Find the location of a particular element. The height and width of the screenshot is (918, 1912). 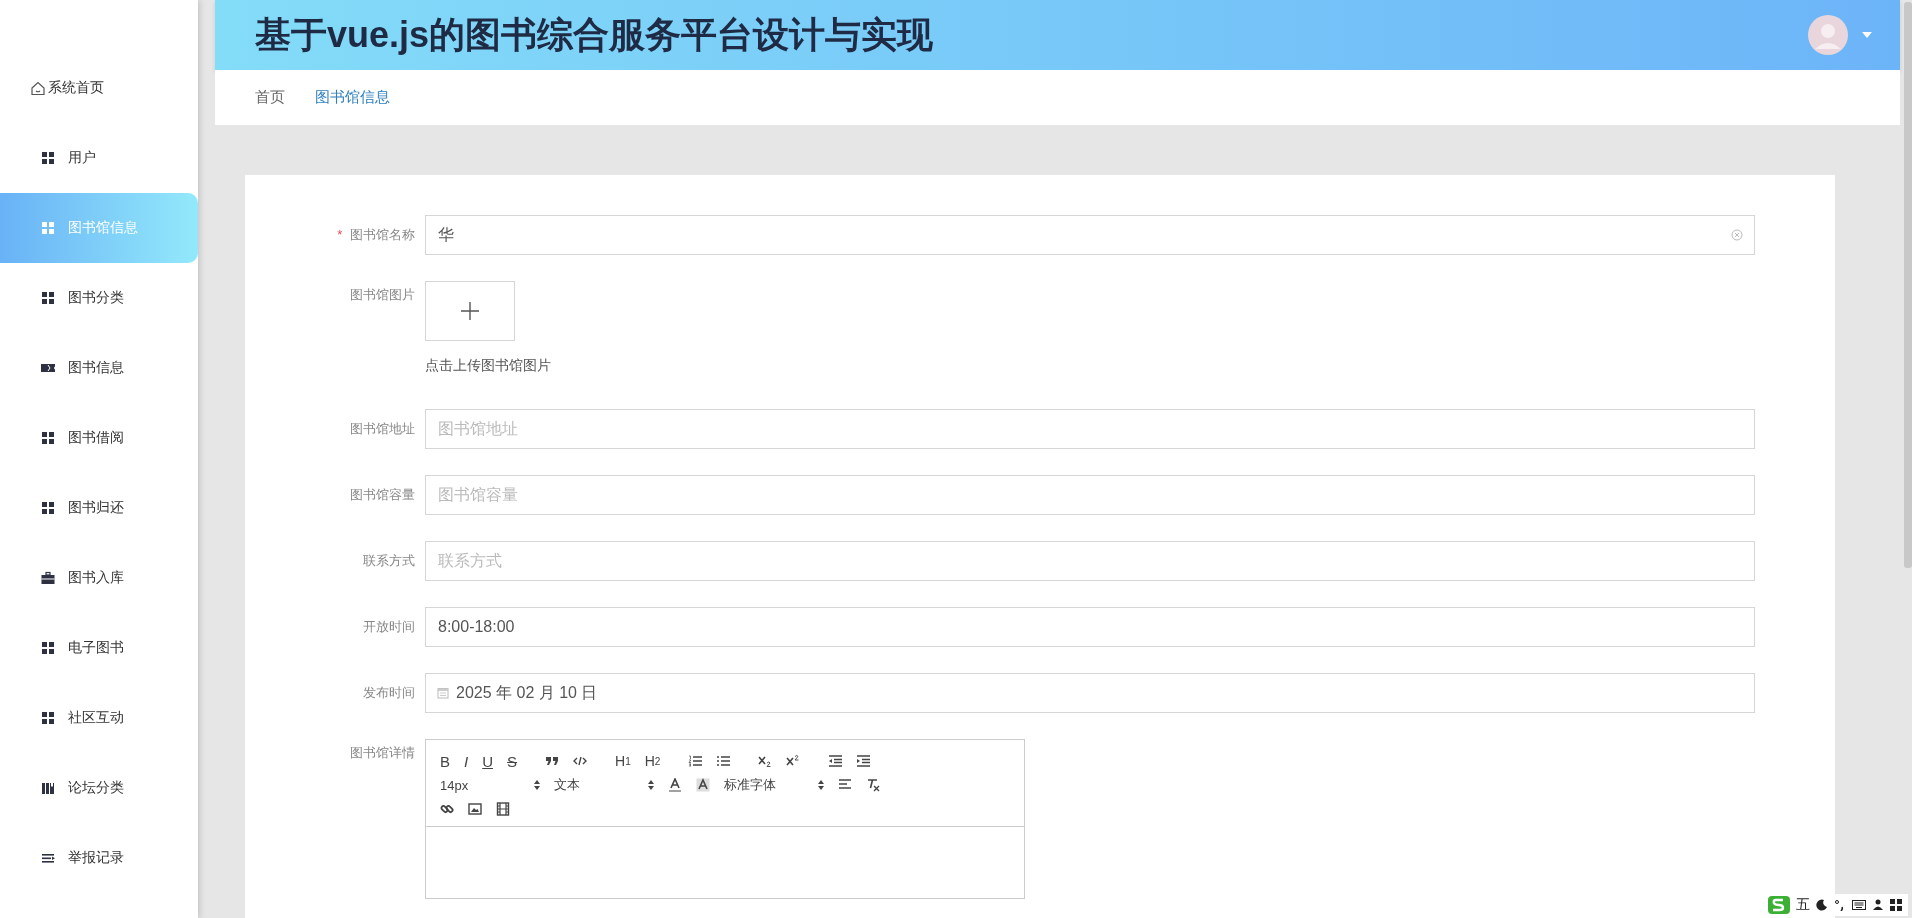

punctuation-icon is located at coordinates (1840, 905).